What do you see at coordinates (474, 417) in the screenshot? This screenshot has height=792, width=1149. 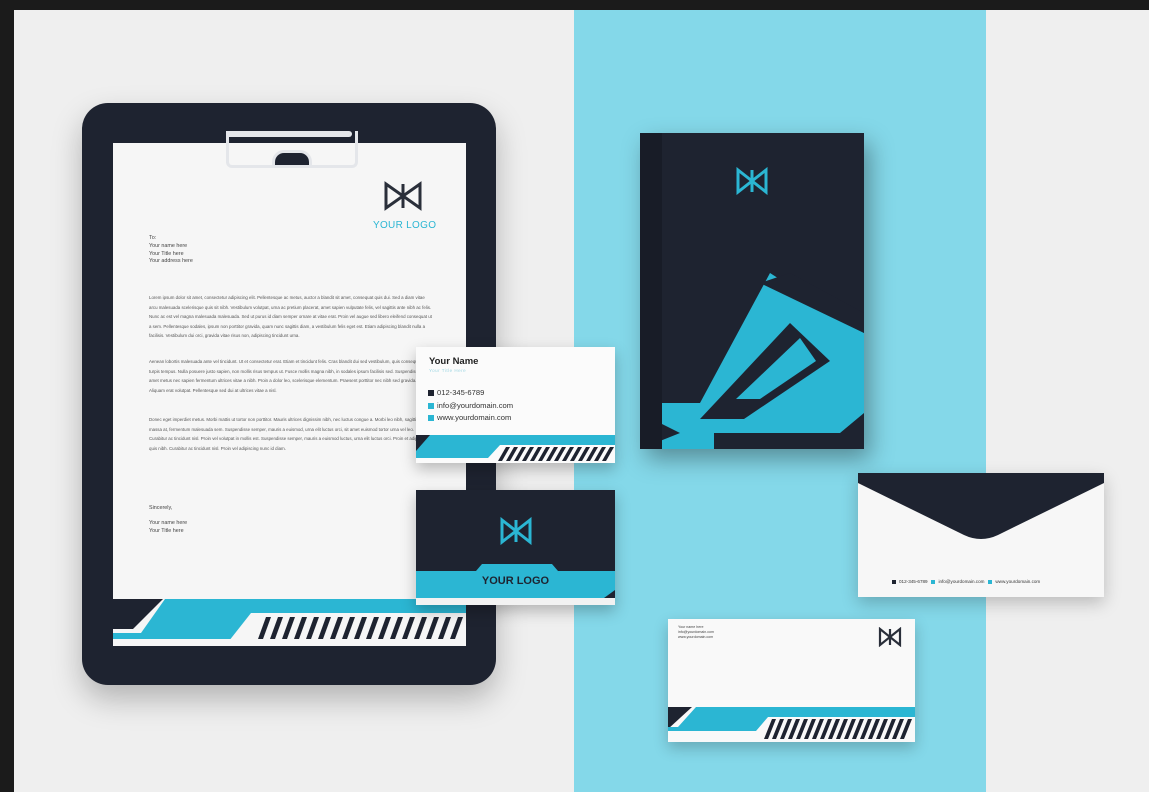 I see `card-website: www.yourdomain.com` at bounding box center [474, 417].